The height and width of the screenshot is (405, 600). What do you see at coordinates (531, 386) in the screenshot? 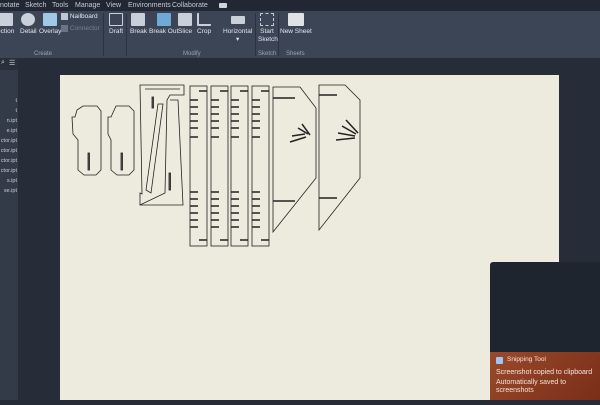
I see `toast-body: Automatically saved to screenshots` at bounding box center [531, 386].